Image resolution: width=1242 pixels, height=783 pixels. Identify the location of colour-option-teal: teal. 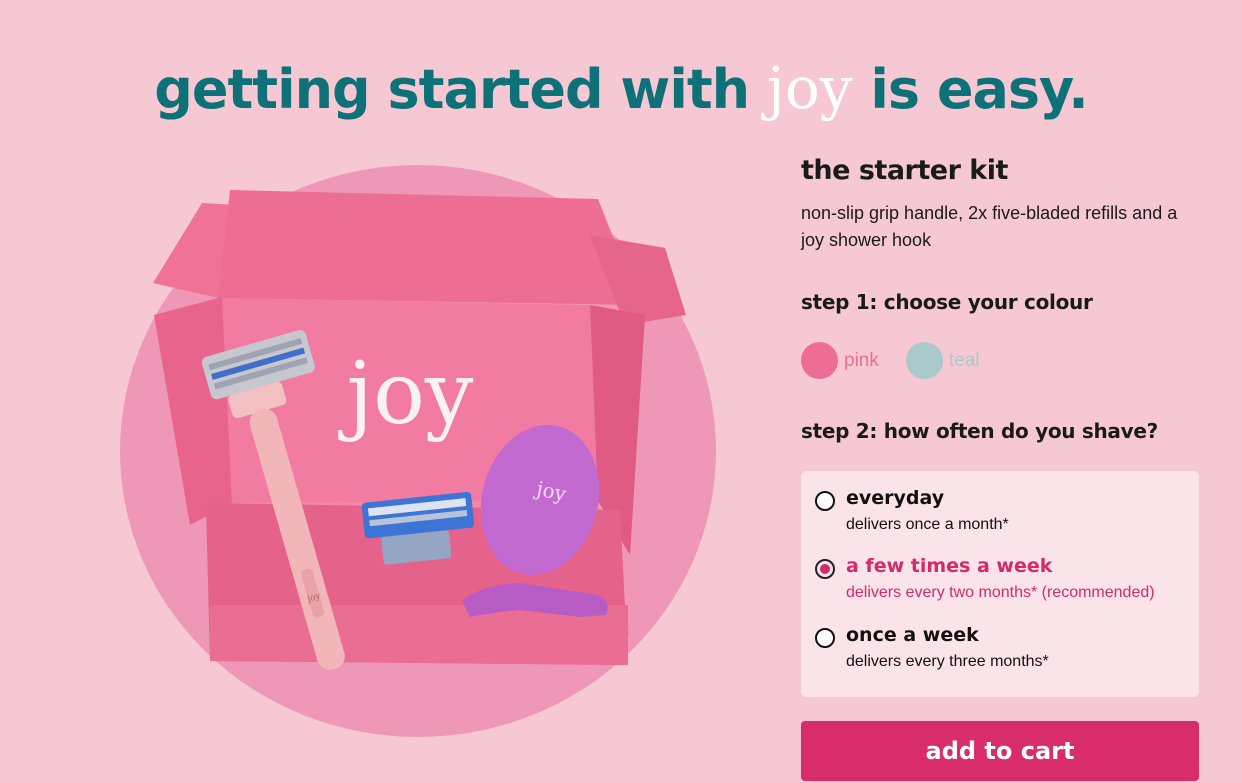
(943, 360).